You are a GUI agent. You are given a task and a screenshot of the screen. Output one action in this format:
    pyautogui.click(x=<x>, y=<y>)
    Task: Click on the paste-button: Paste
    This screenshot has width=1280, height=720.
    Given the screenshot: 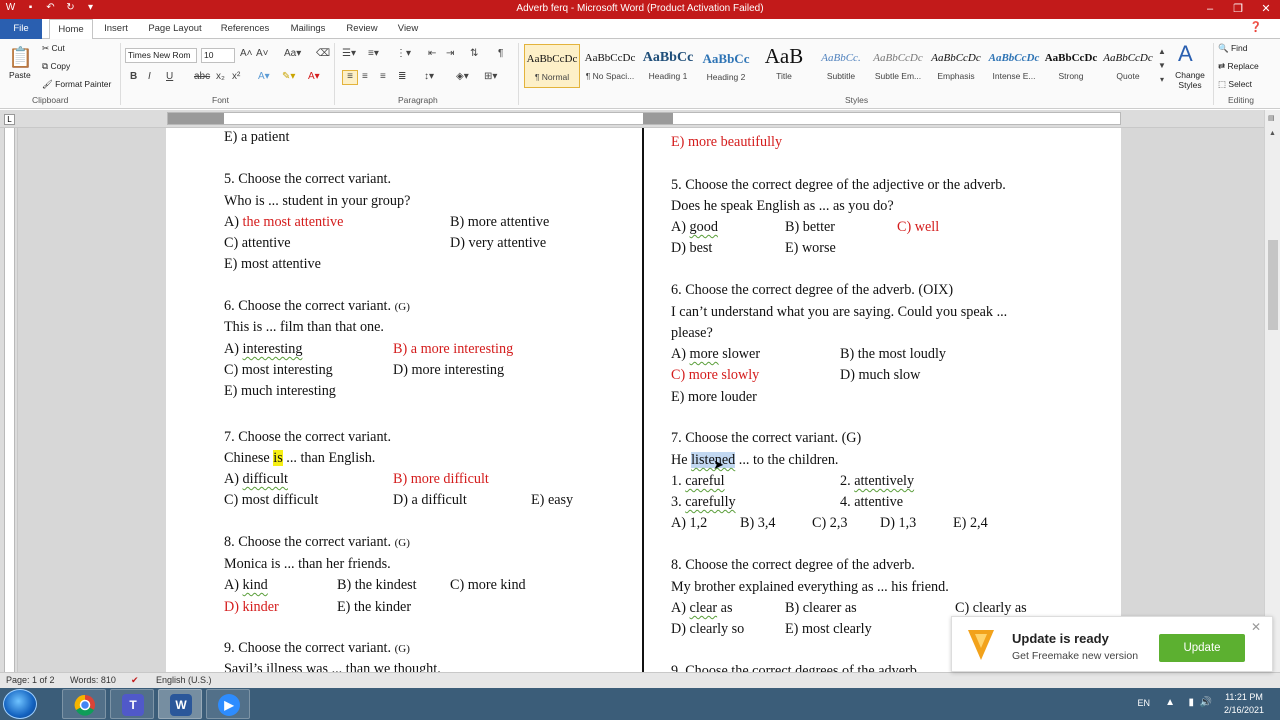 What is the action you would take?
    pyautogui.click(x=20, y=75)
    